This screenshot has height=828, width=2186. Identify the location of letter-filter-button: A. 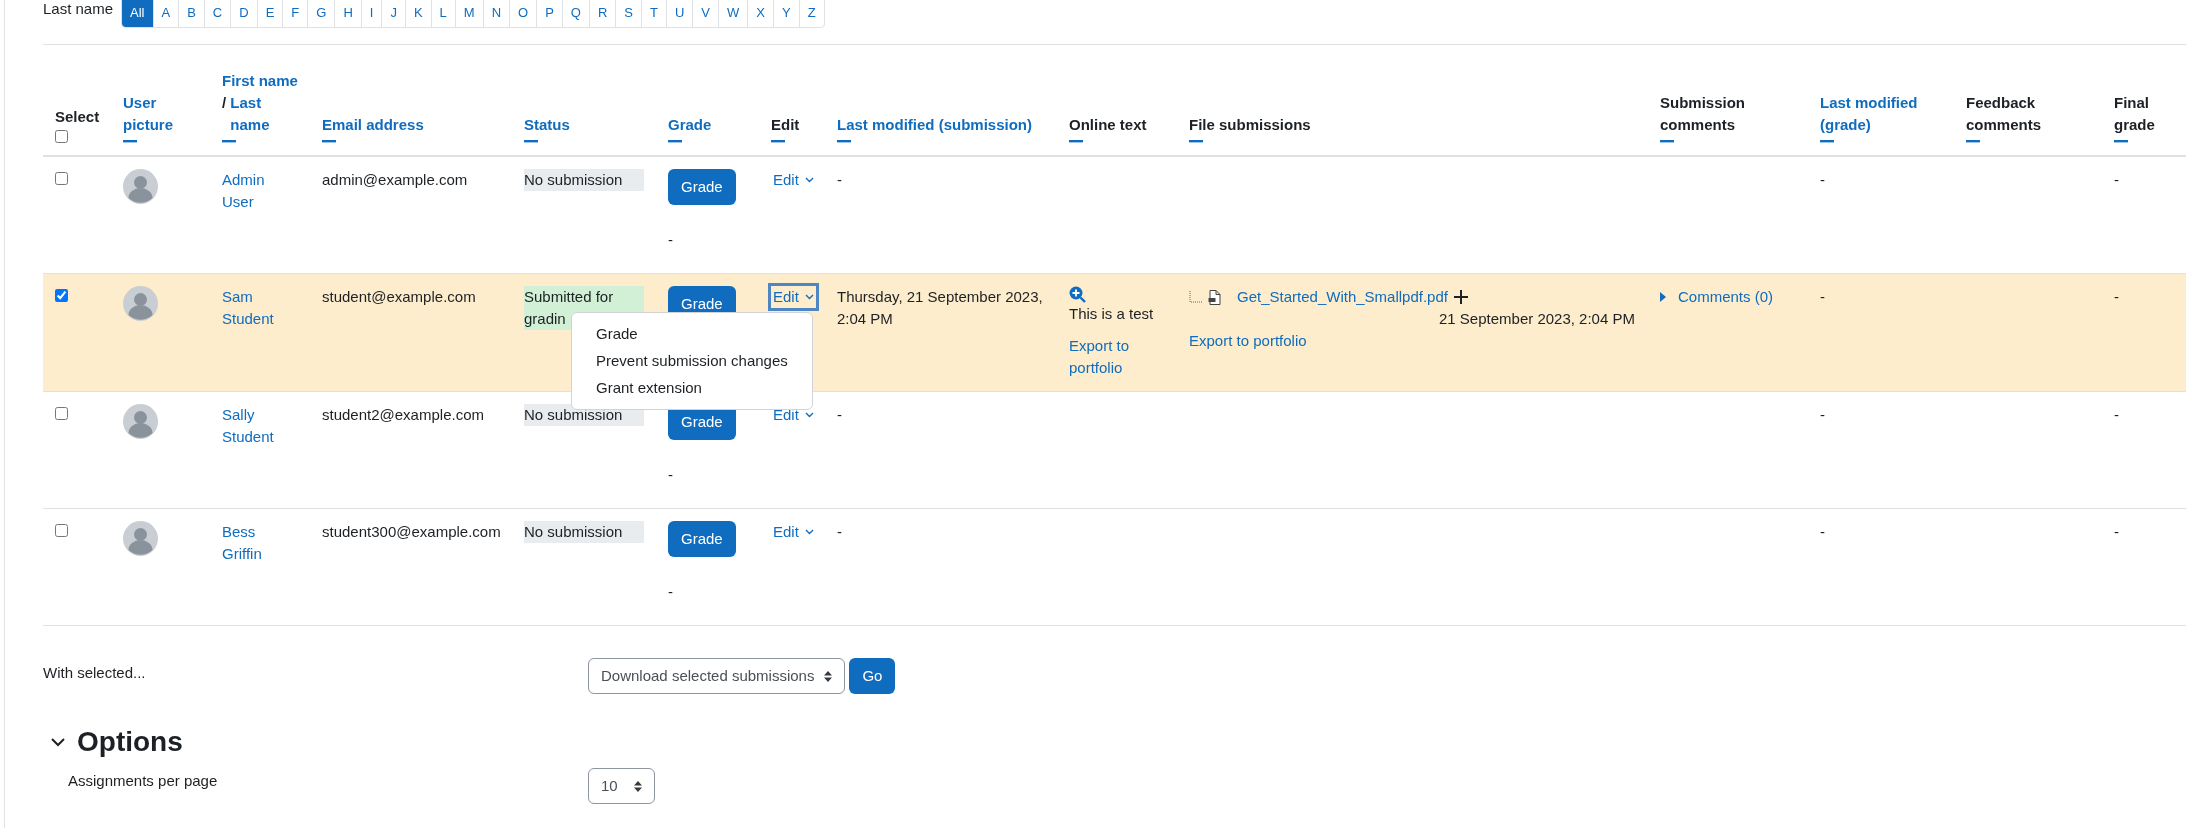
(165, 13).